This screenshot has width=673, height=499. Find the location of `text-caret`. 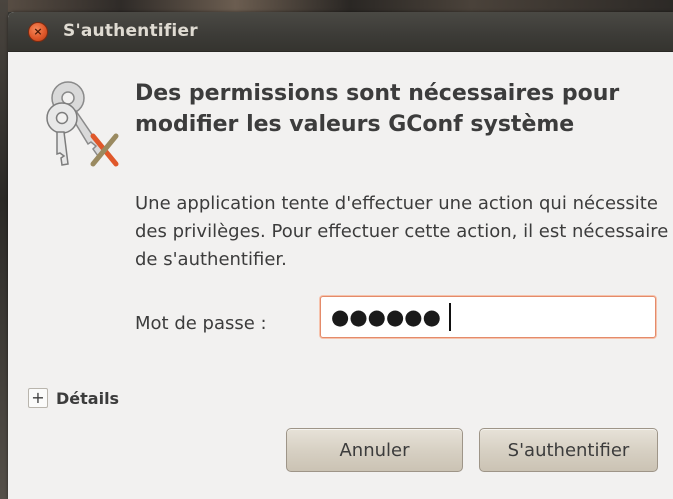

text-caret is located at coordinates (450, 317).